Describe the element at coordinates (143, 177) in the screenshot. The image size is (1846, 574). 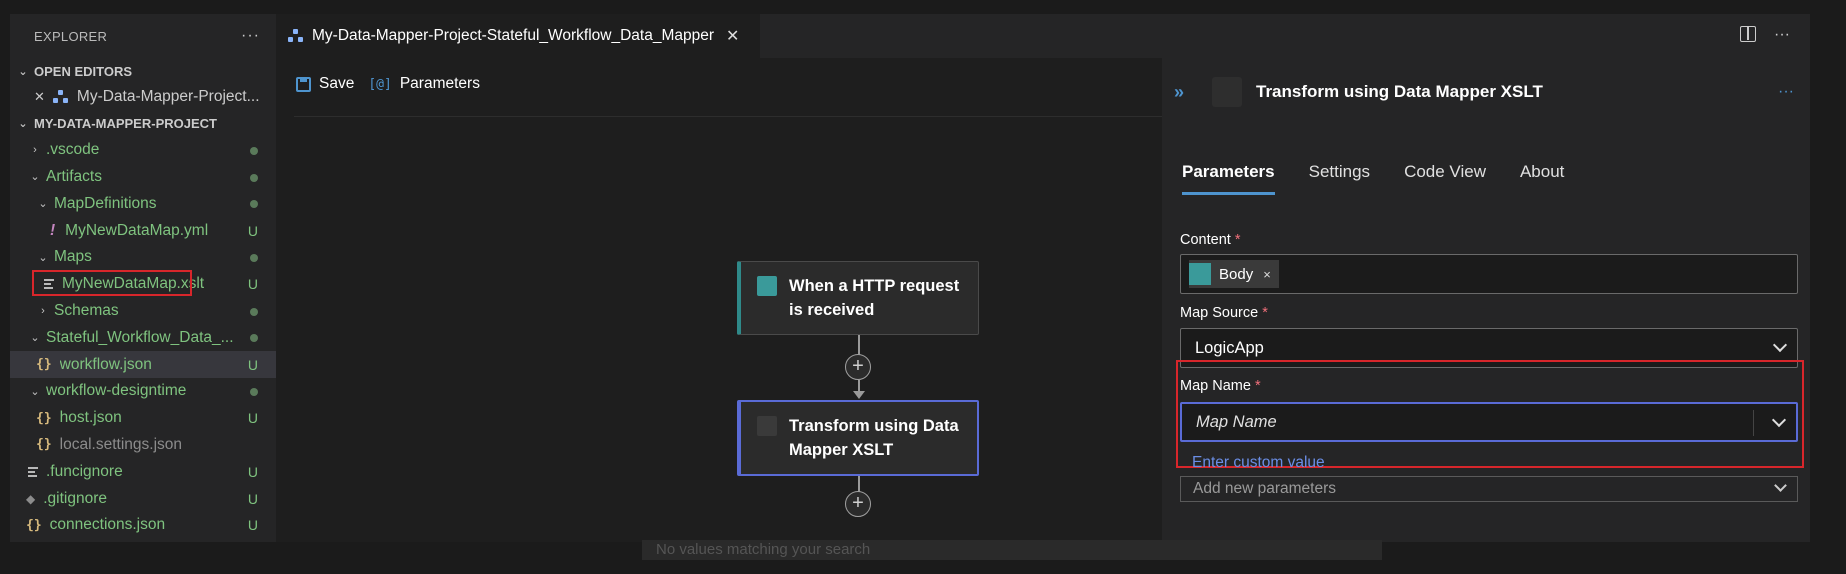
I see `tree-item-artifacts: ⌄ Artifacts` at that location.